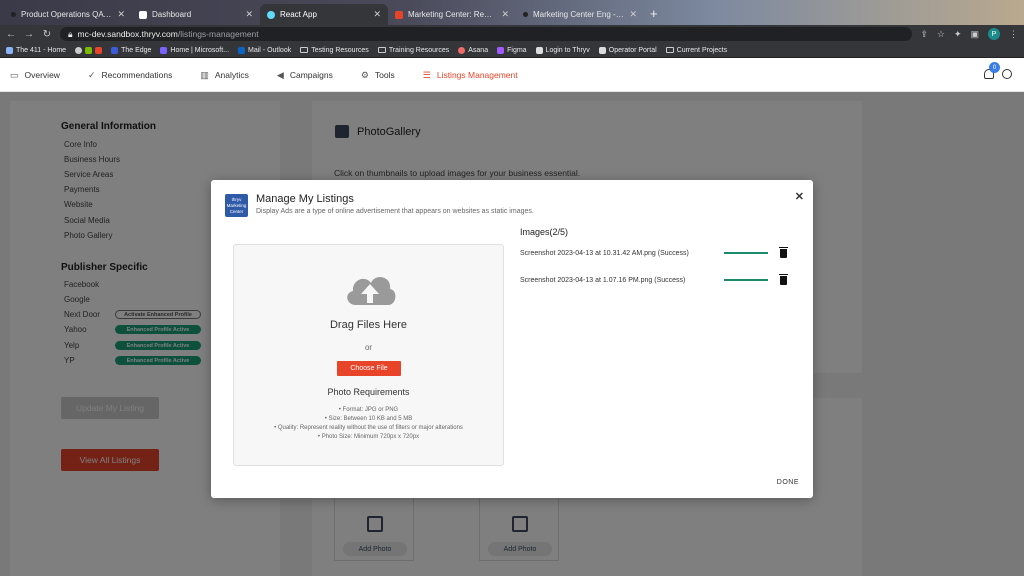  Describe the element at coordinates (11, 34) in the screenshot. I see `back-icon: ←` at that location.